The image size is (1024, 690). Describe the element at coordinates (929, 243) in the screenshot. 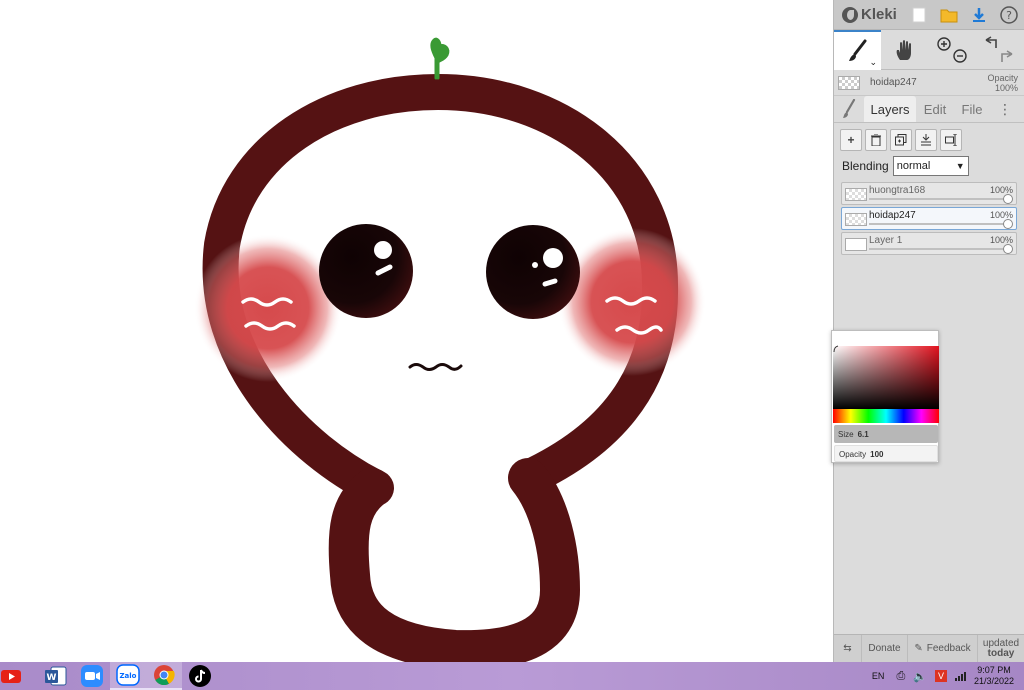

I see `layer-item-layer-1: Layer 1 100%` at that location.